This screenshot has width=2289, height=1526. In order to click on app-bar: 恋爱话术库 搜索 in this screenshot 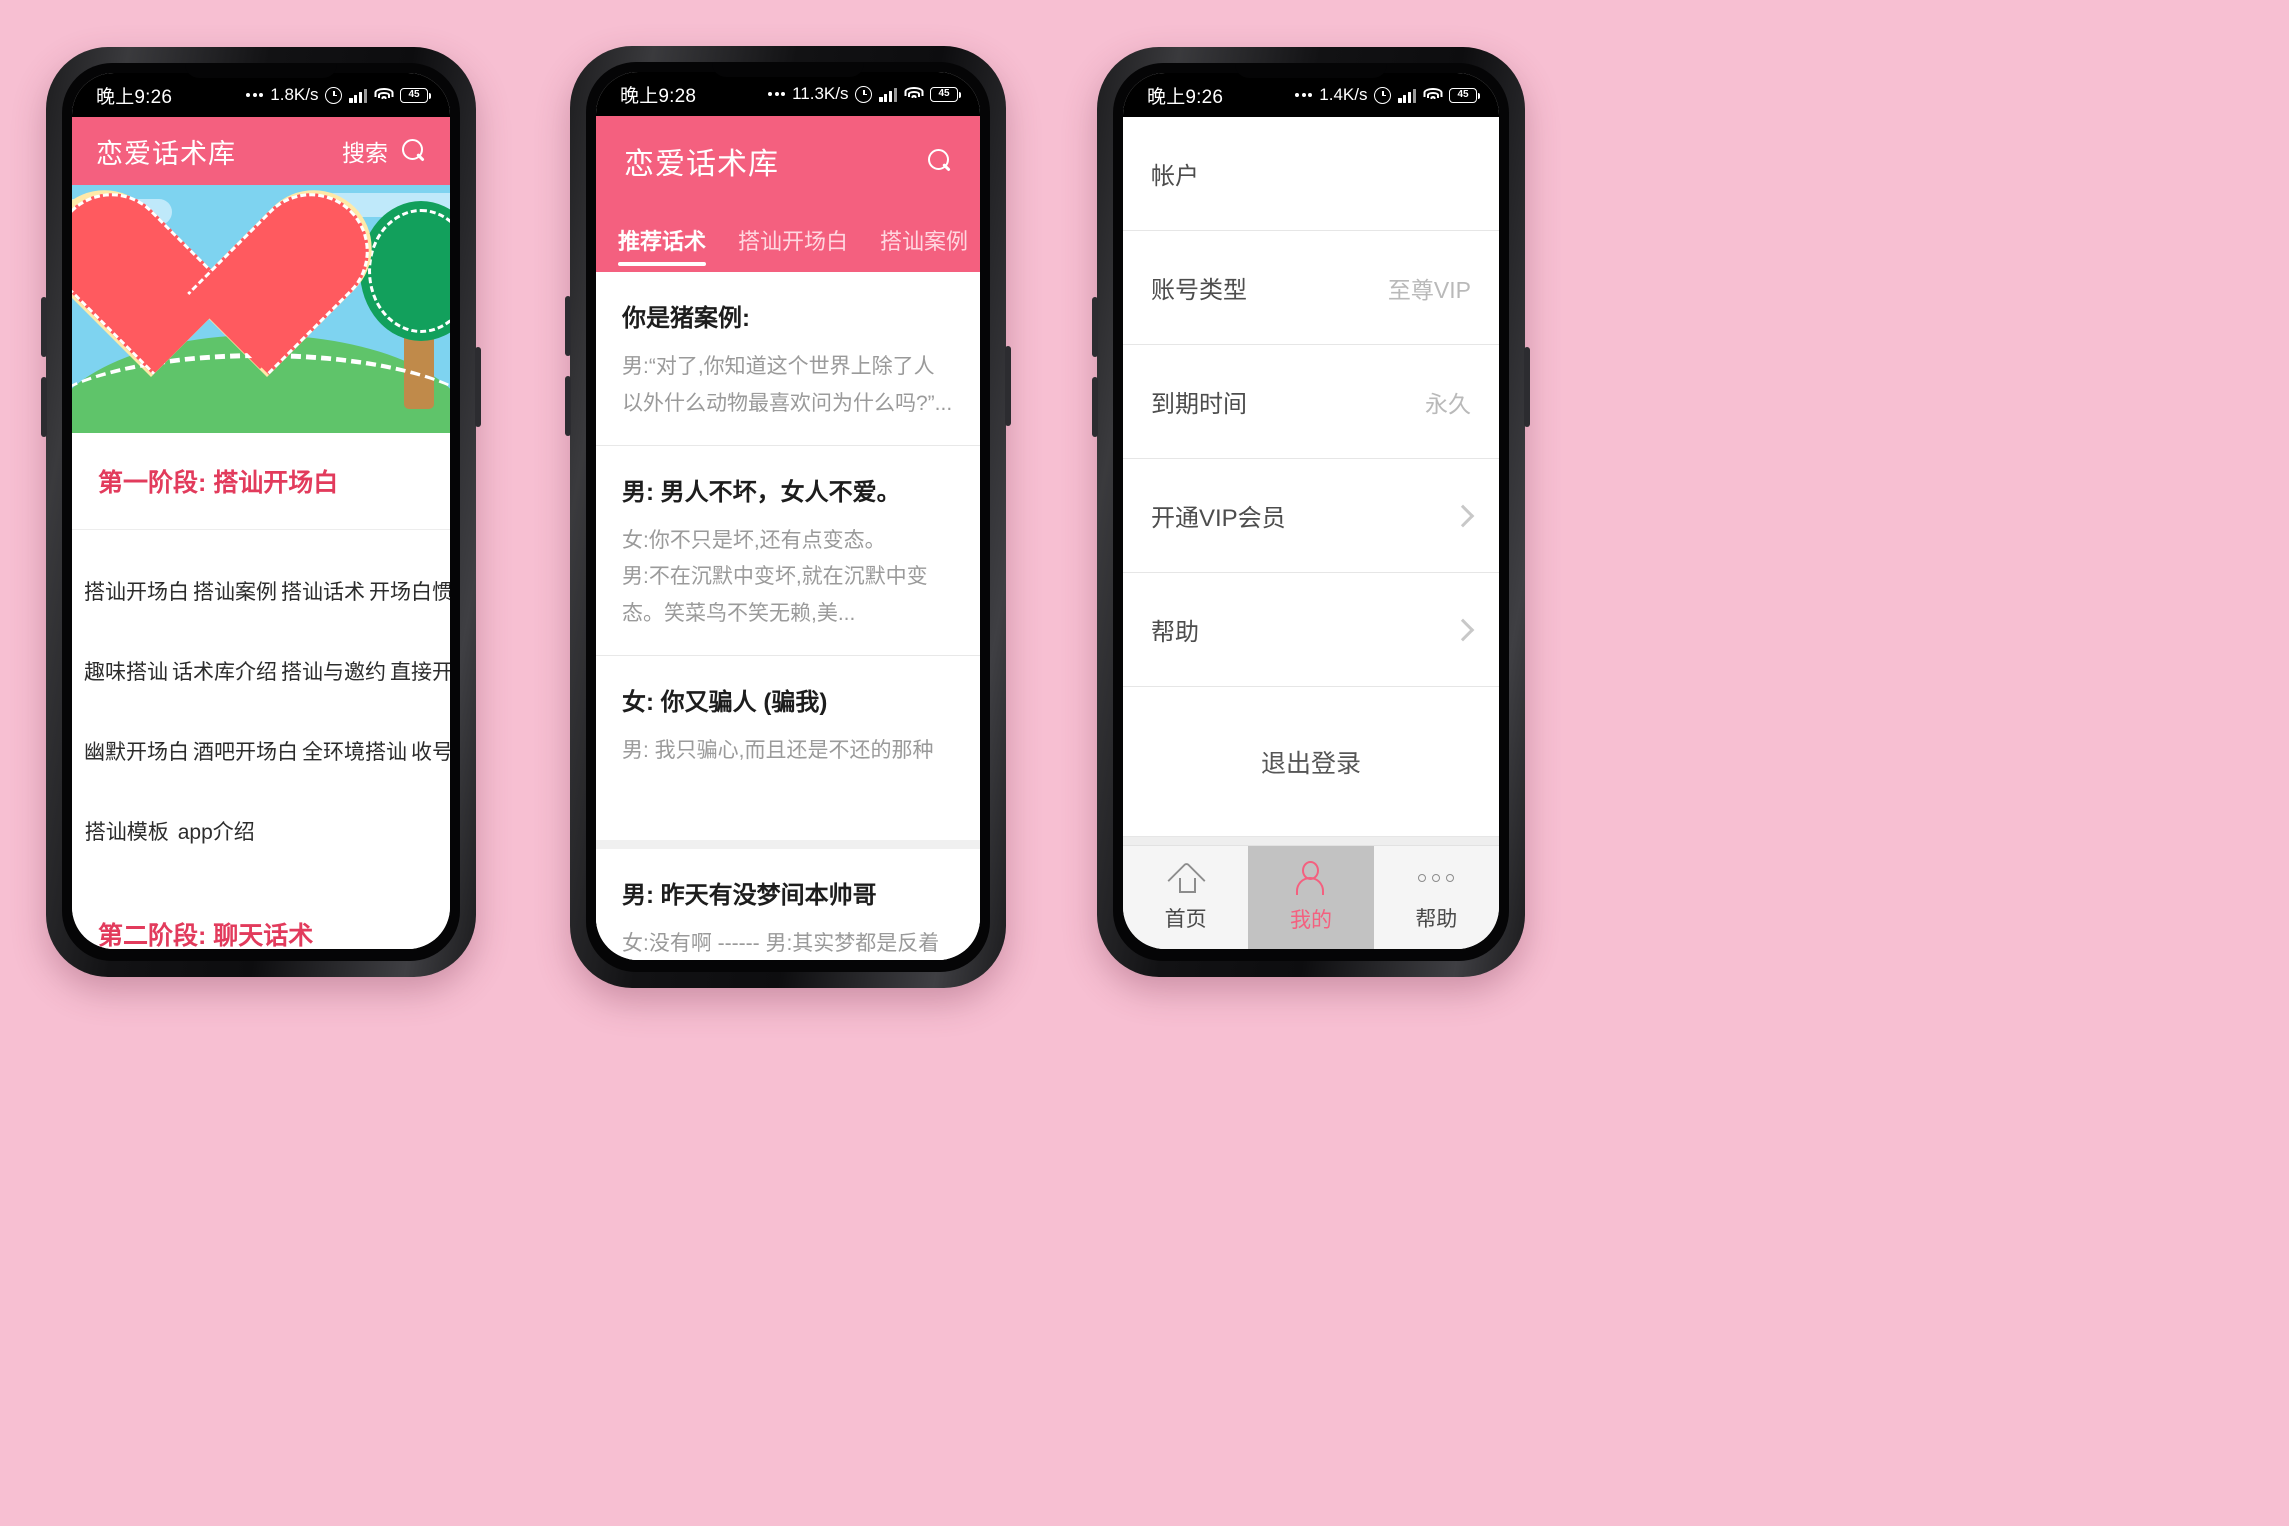, I will do `click(261, 151)`.